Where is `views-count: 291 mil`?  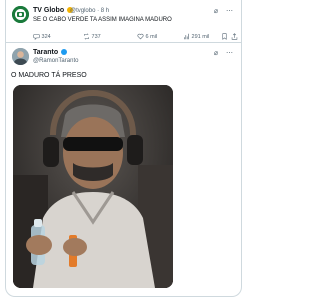
views-count: 291 mil is located at coordinates (200, 36).